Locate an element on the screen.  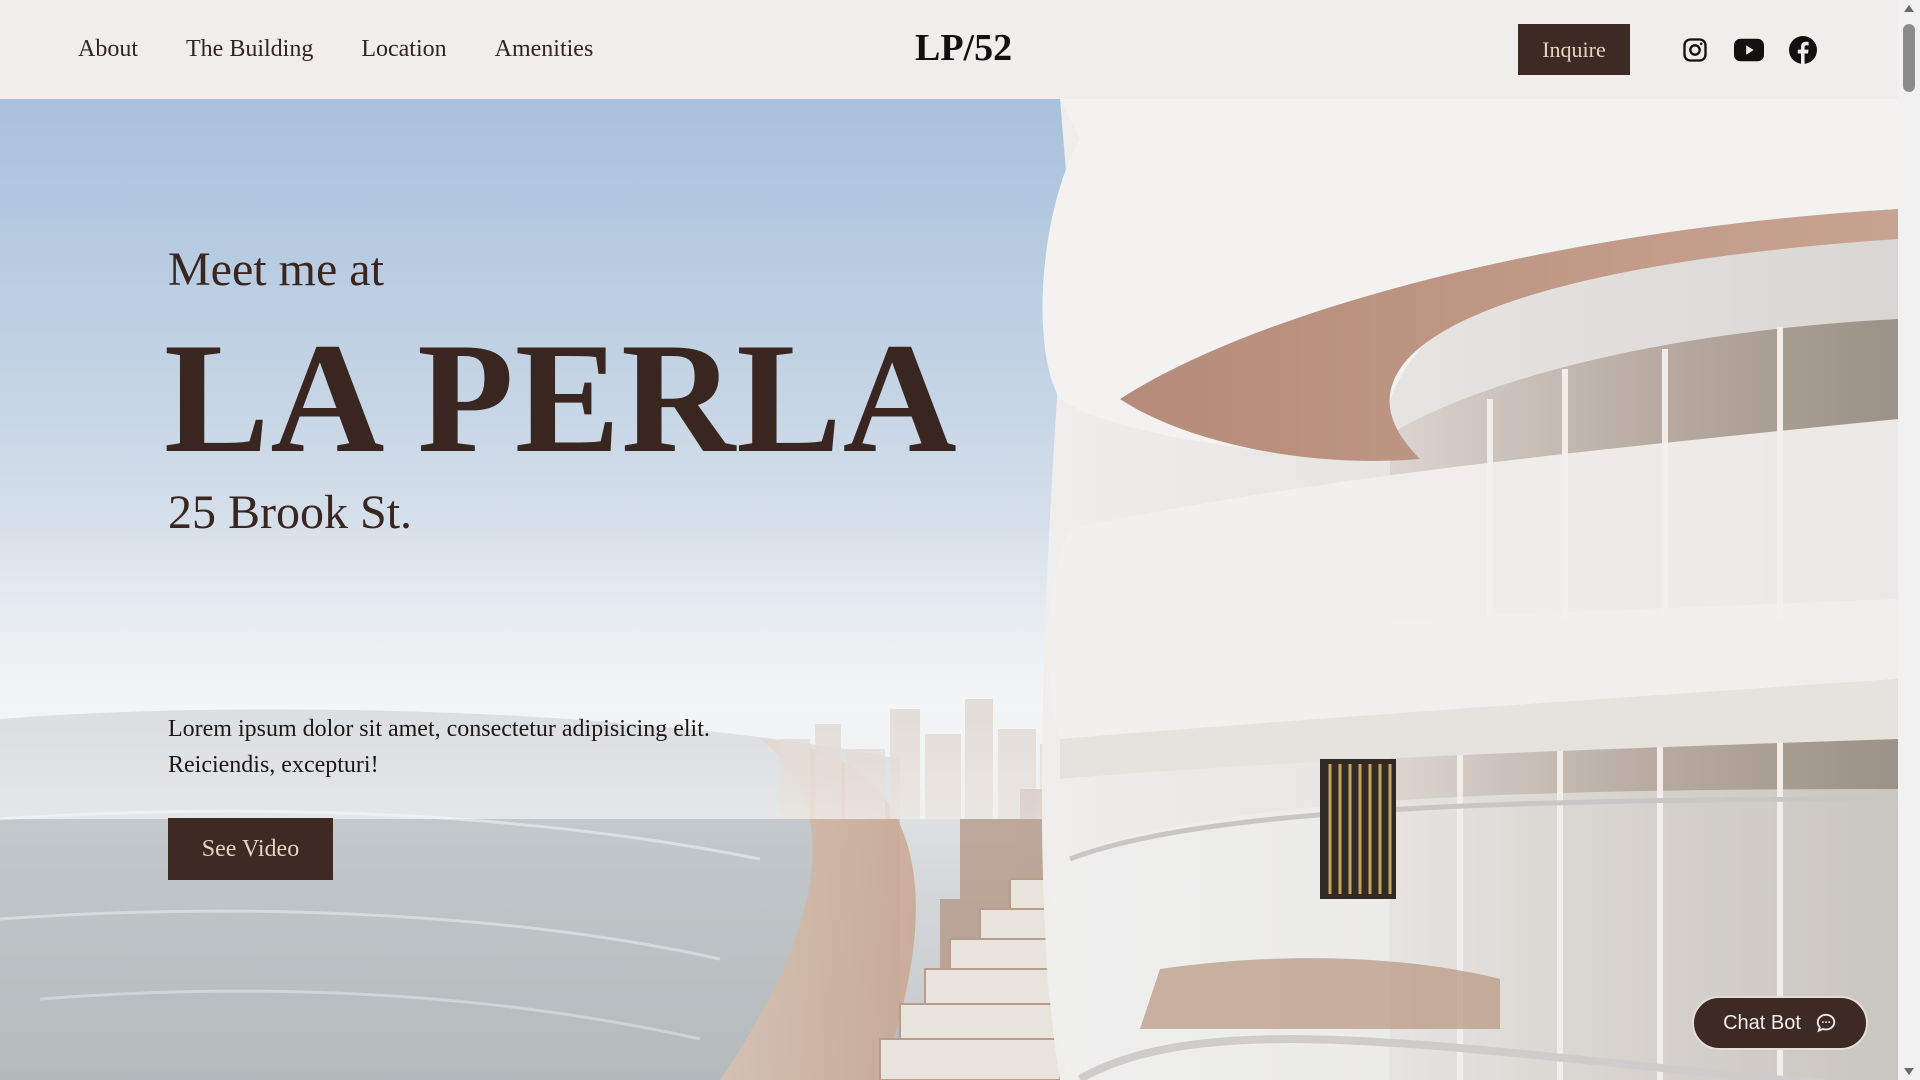
hero-address: 25 Brook St. is located at coordinates (290, 512).